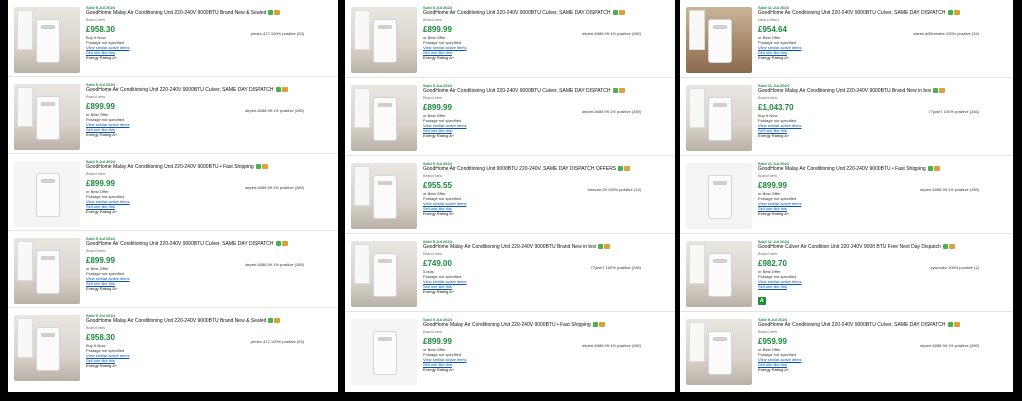 The width and height of the screenshot is (1022, 401). I want to click on energy-label-badge: A, so click(762, 301).